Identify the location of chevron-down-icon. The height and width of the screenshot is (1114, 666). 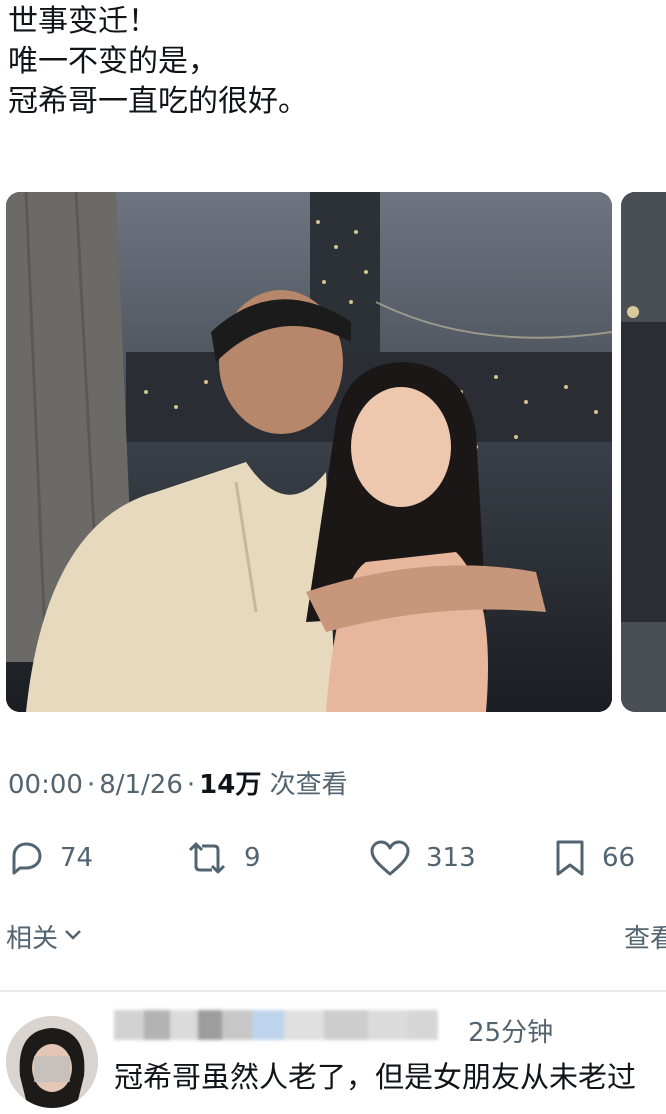
(71, 937).